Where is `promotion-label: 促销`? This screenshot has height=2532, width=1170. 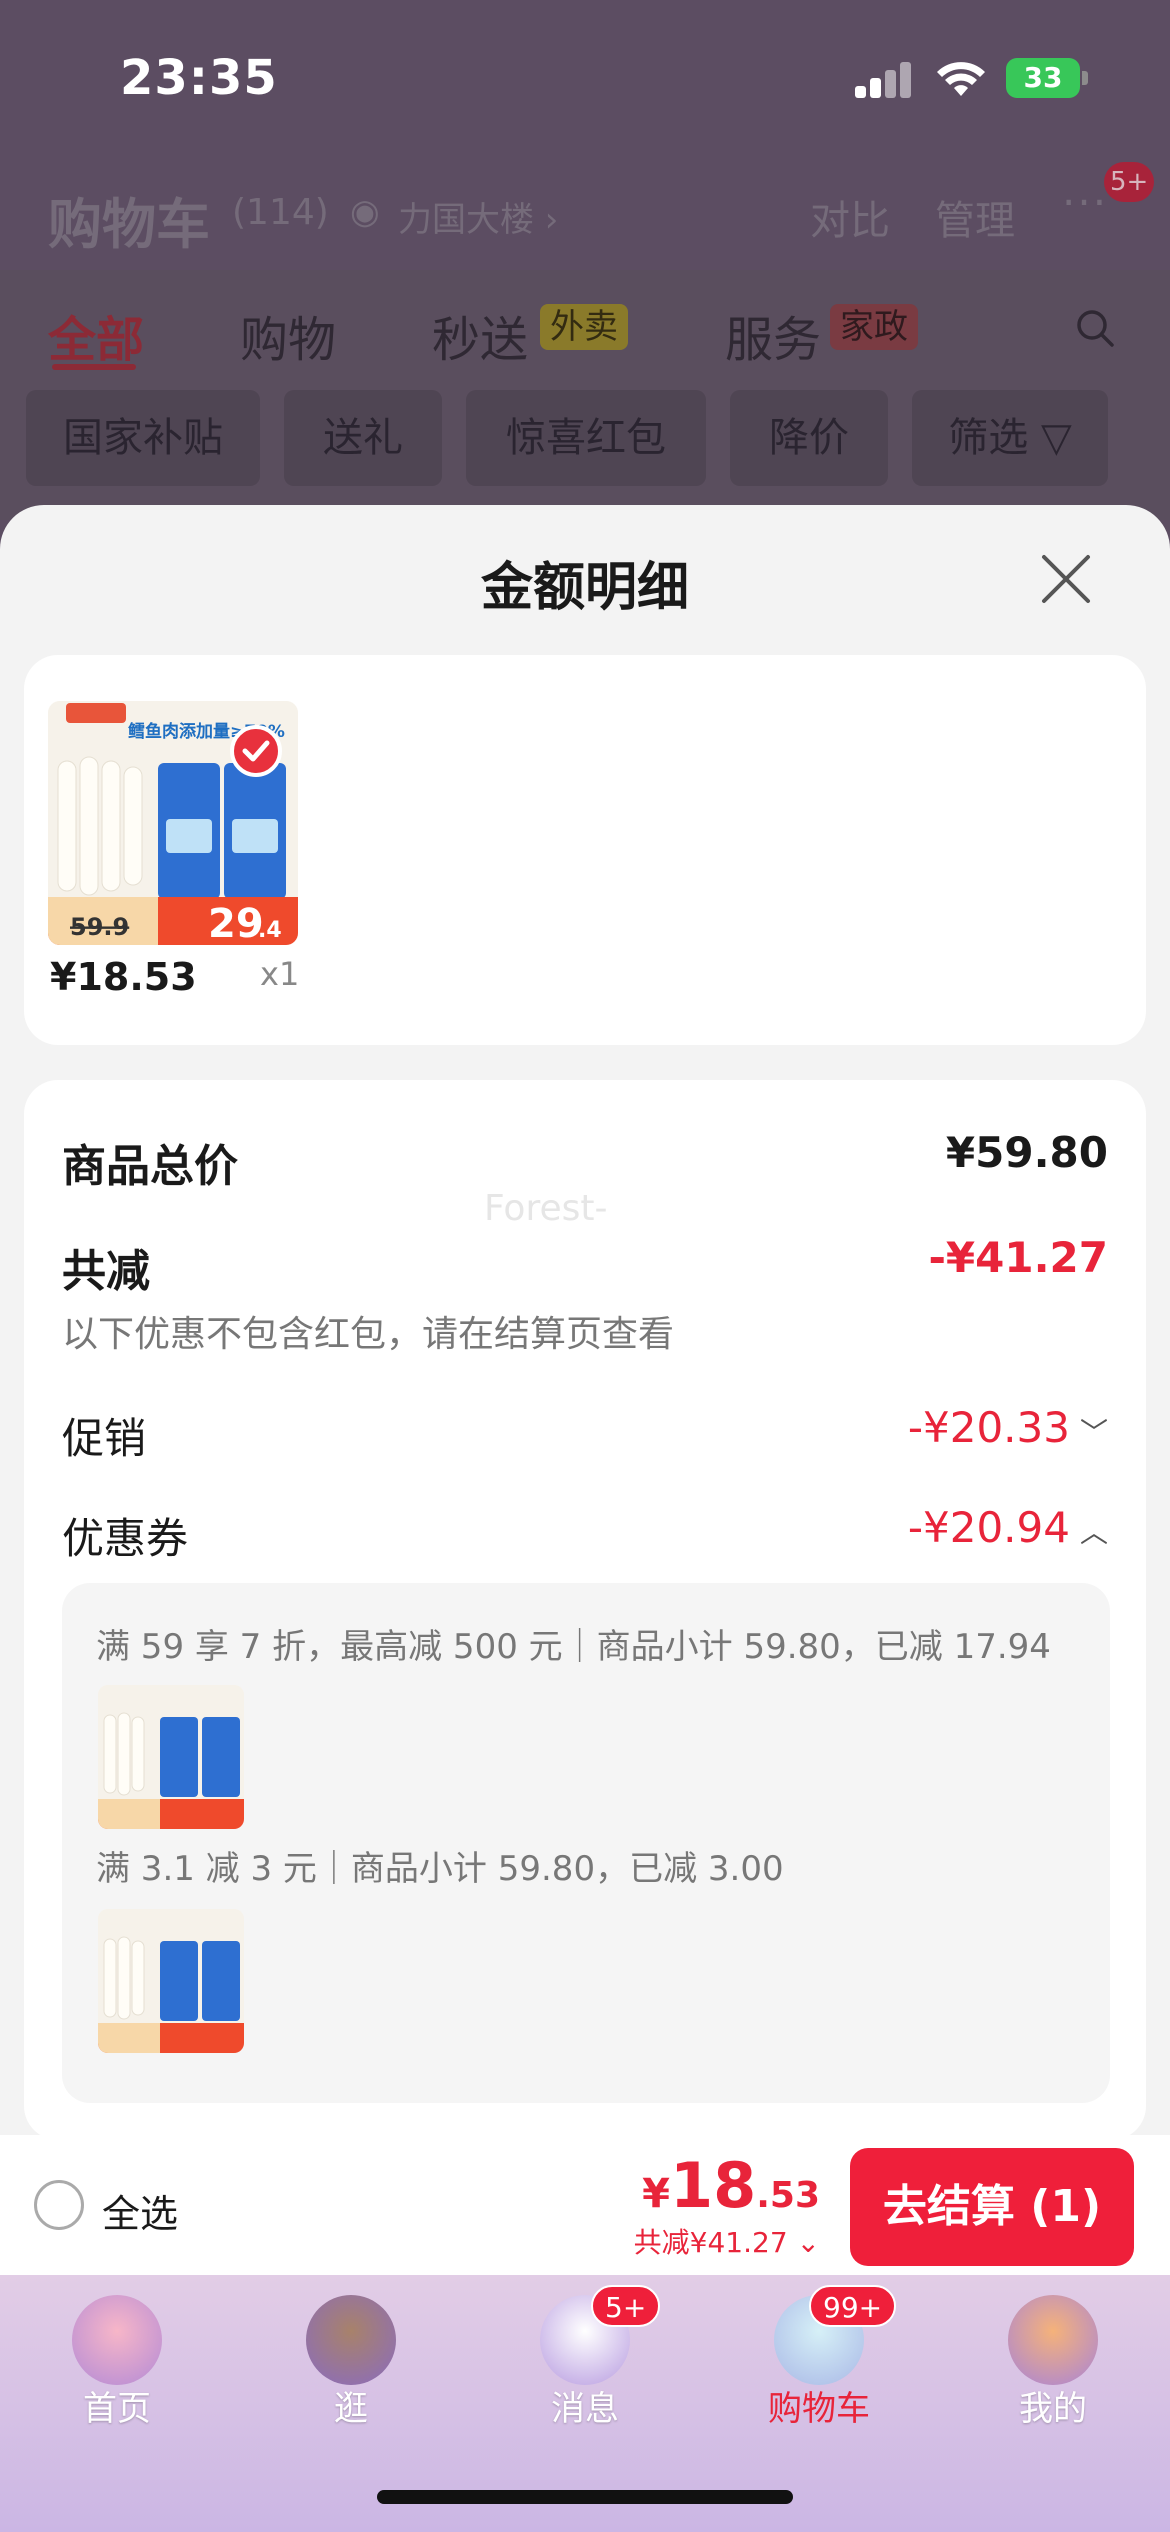 promotion-label: 促销 is located at coordinates (104, 1438).